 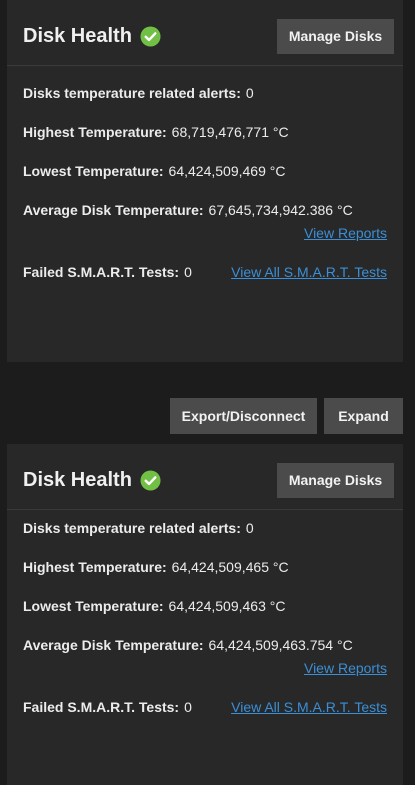 What do you see at coordinates (280, 645) in the screenshot?
I see `average-temperature-value: 64,424,509,463.754 °C` at bounding box center [280, 645].